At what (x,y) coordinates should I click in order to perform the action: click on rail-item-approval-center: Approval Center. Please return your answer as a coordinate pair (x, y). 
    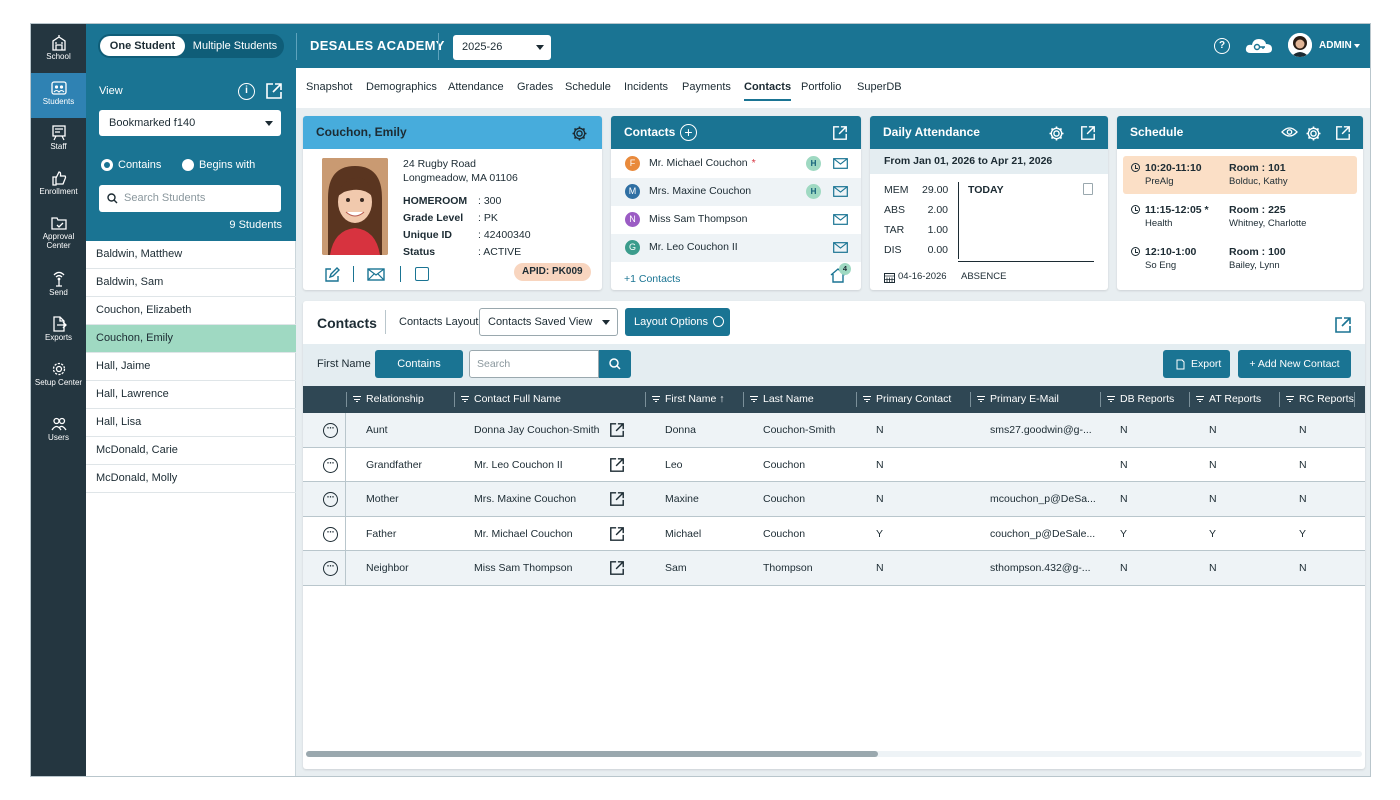
    Looking at the image, I should click on (58, 230).